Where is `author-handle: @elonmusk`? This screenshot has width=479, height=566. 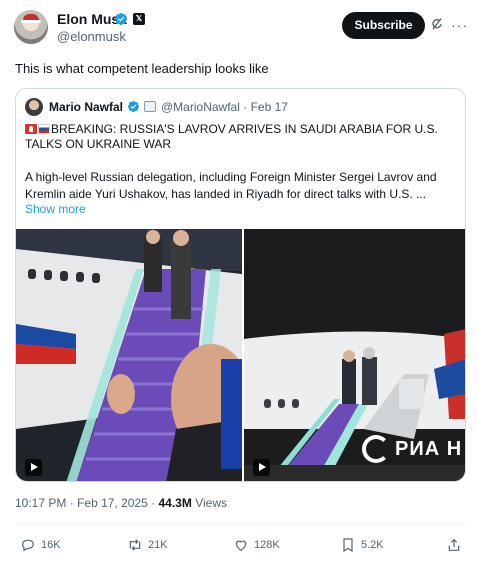
author-handle: @elonmusk is located at coordinates (91, 36).